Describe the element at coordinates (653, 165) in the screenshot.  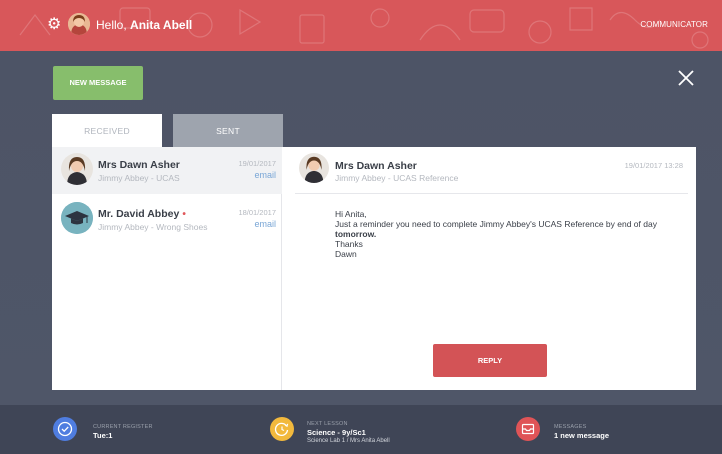
I see `detail-datetime: 19/01/2017 13:28` at that location.